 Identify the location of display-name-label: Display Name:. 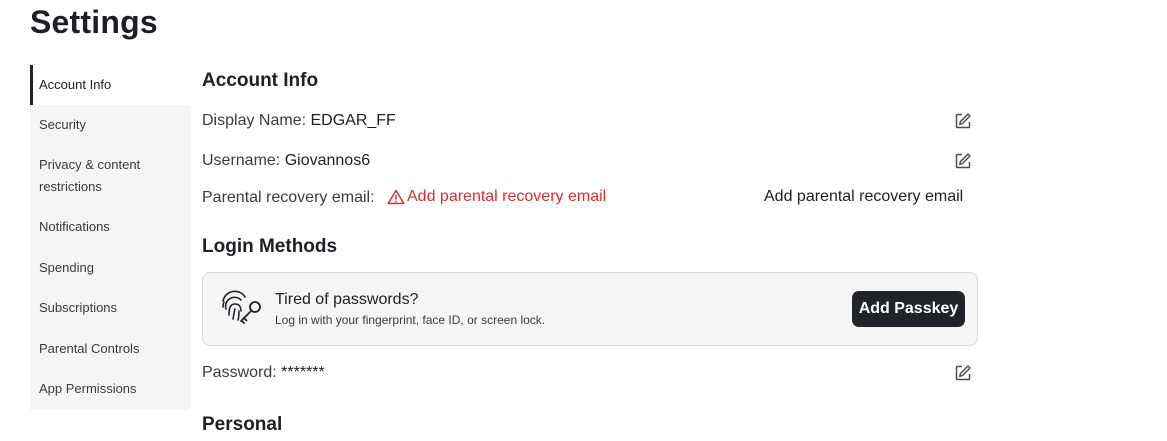
(254, 120).